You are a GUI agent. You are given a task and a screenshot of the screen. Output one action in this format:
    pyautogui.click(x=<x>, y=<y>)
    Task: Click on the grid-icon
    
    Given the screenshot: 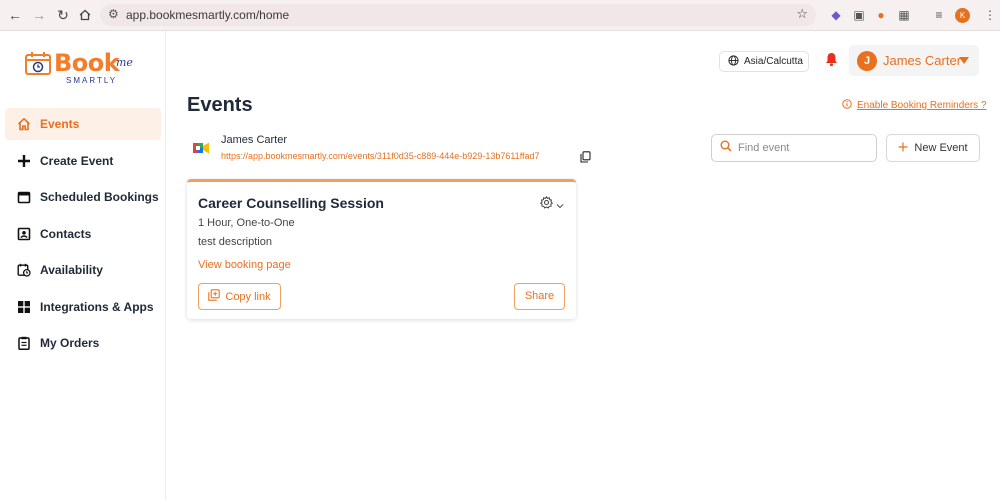 What is the action you would take?
    pyautogui.click(x=24, y=307)
    